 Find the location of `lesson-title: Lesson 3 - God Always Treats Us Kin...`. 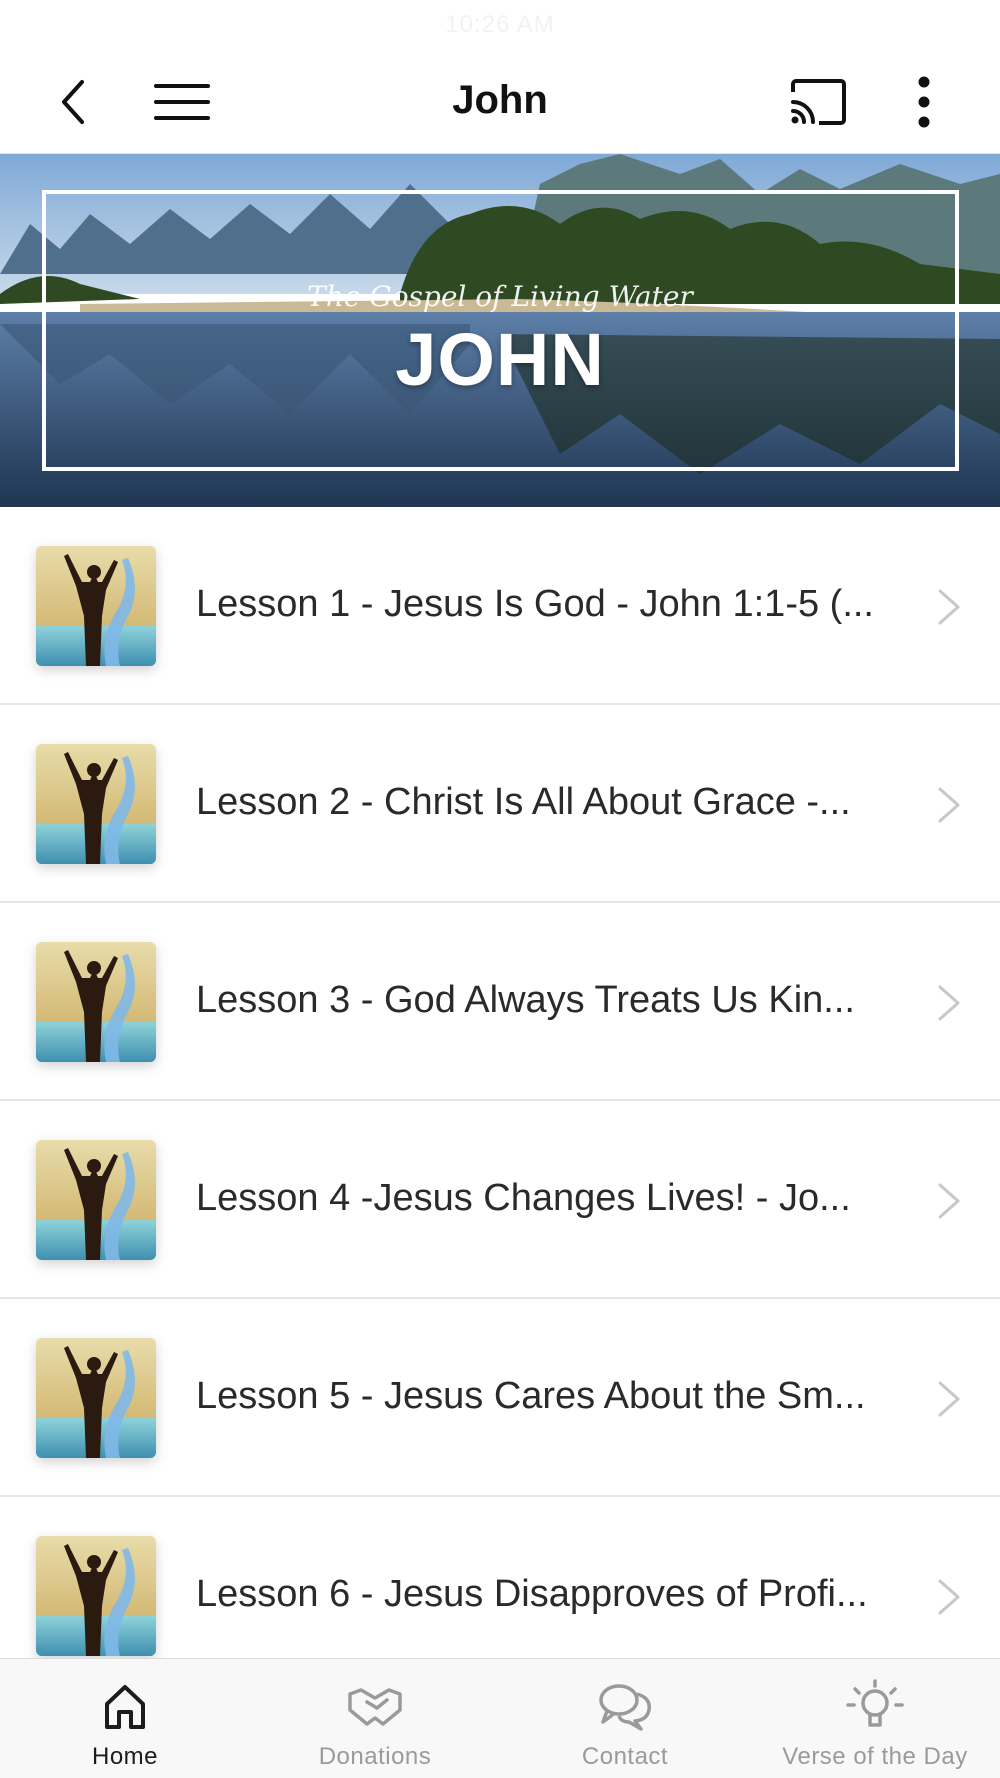

lesson-title: Lesson 3 - God Always Treats Us Kin... is located at coordinates (525, 1000).